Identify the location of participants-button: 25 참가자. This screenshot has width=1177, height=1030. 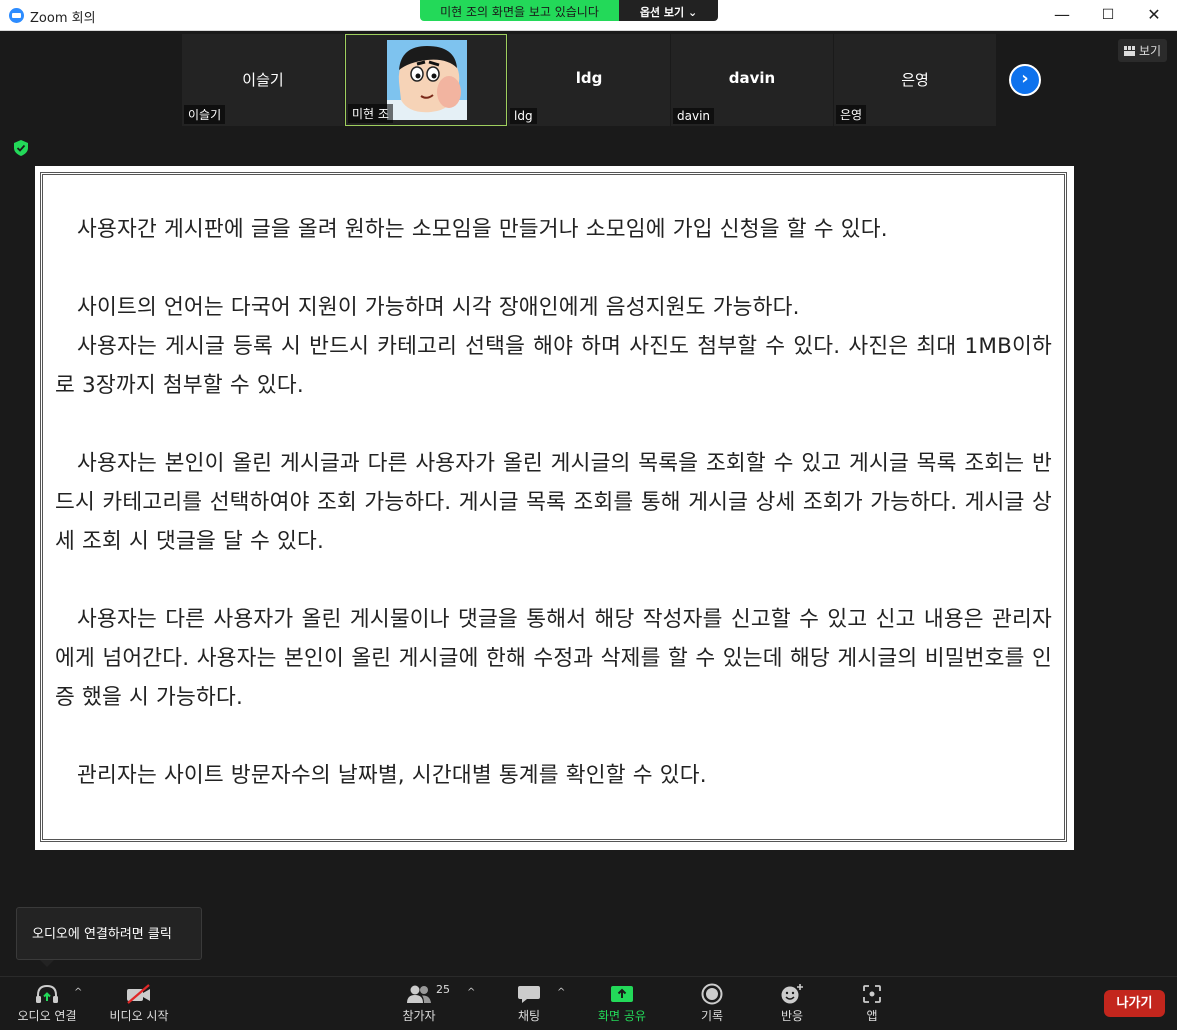
(423, 1002).